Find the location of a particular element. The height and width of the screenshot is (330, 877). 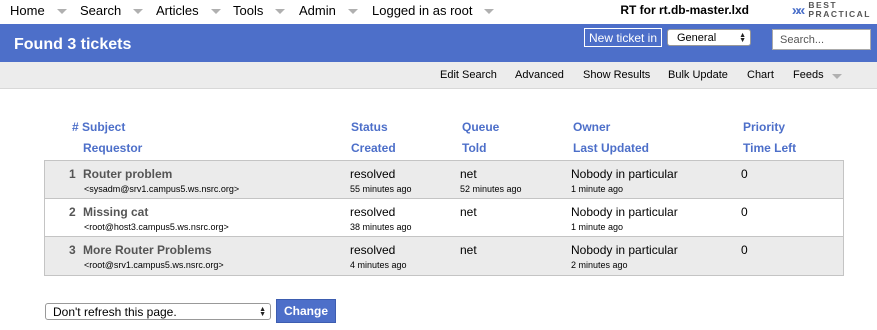

column-header-priority: Priority is located at coordinates (764, 127).